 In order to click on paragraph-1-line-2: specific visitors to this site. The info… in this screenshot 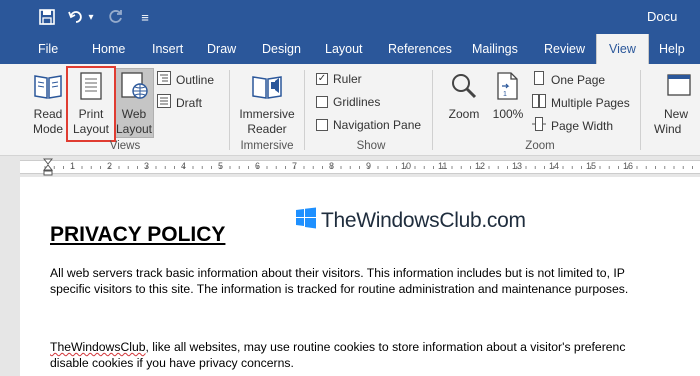, I will do `click(339, 289)`.